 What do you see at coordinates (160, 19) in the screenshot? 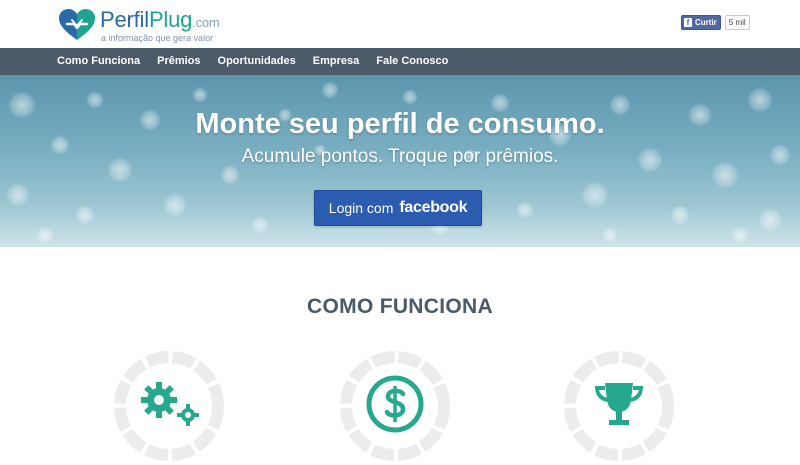
I see `logo-wordmark: PerfilPlug.com` at bounding box center [160, 19].